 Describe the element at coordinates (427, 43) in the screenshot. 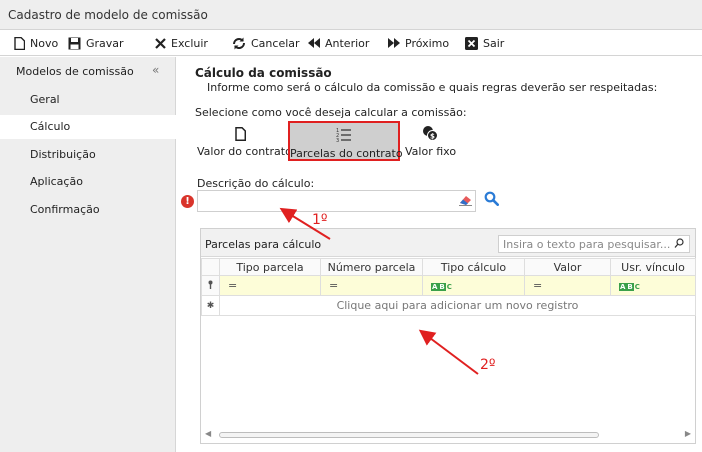

I see `next-label: Próximo` at that location.